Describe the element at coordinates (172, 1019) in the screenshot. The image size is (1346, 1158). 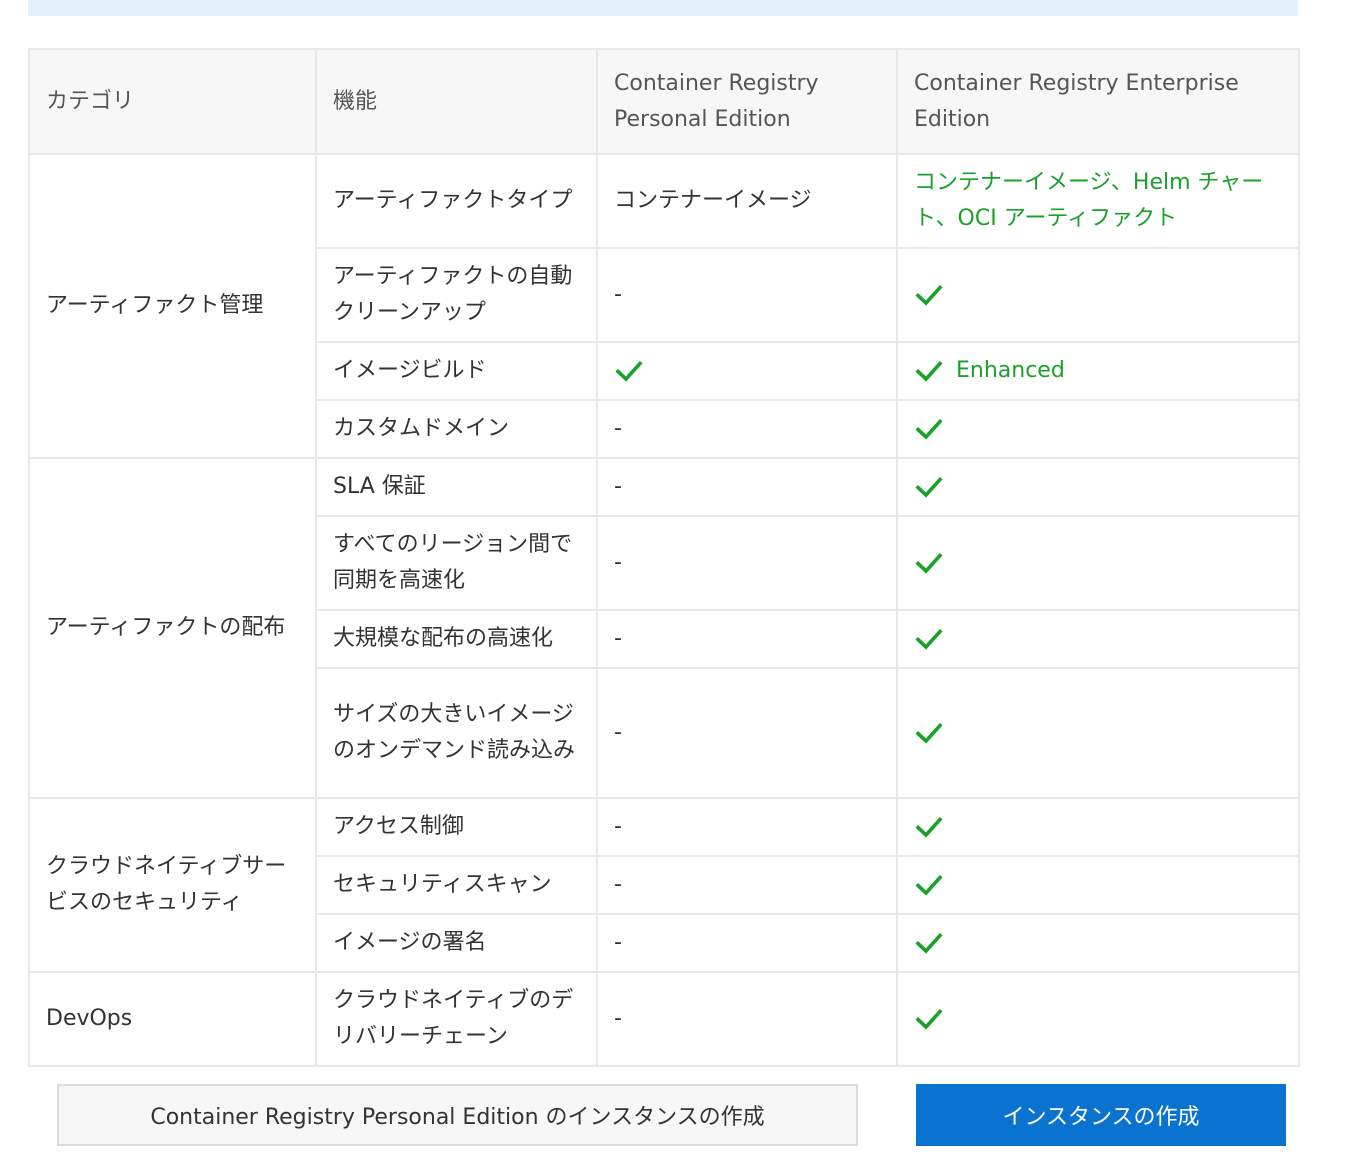
I see `category-cell: DevOps` at that location.